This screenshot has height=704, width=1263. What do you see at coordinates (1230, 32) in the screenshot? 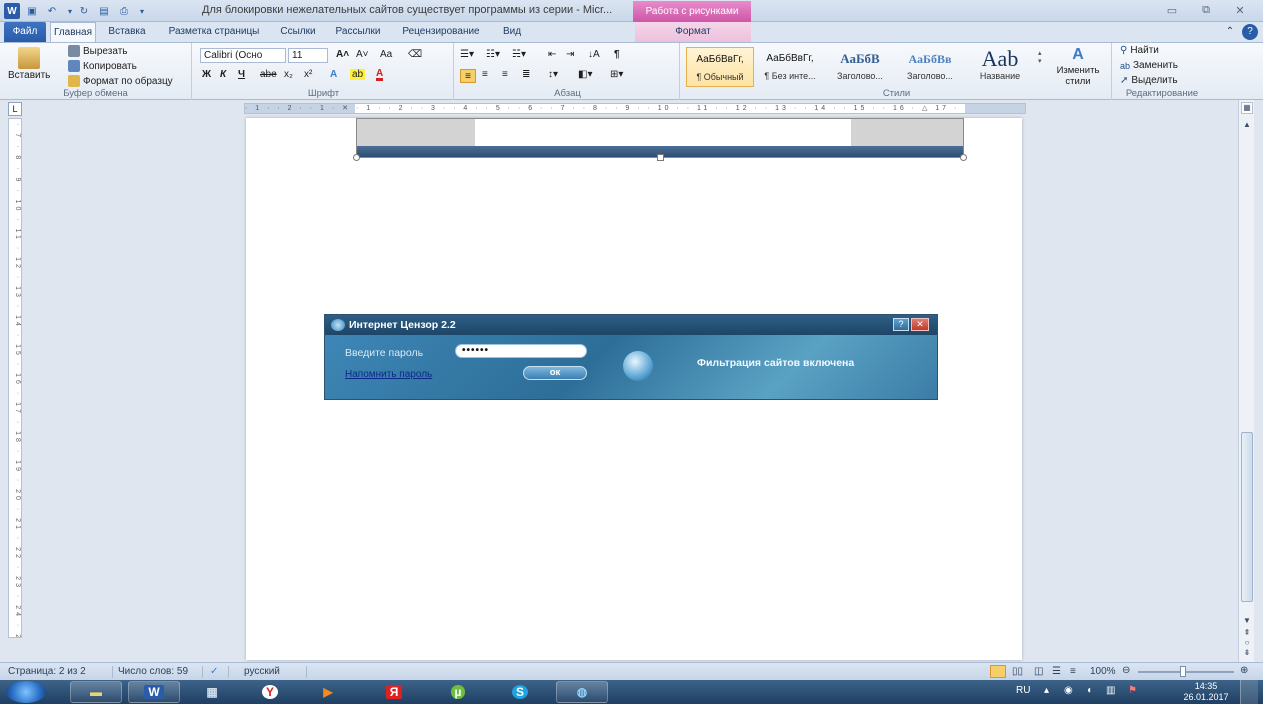
I see `minimize-ribbon-icon: ⌃` at bounding box center [1230, 32].